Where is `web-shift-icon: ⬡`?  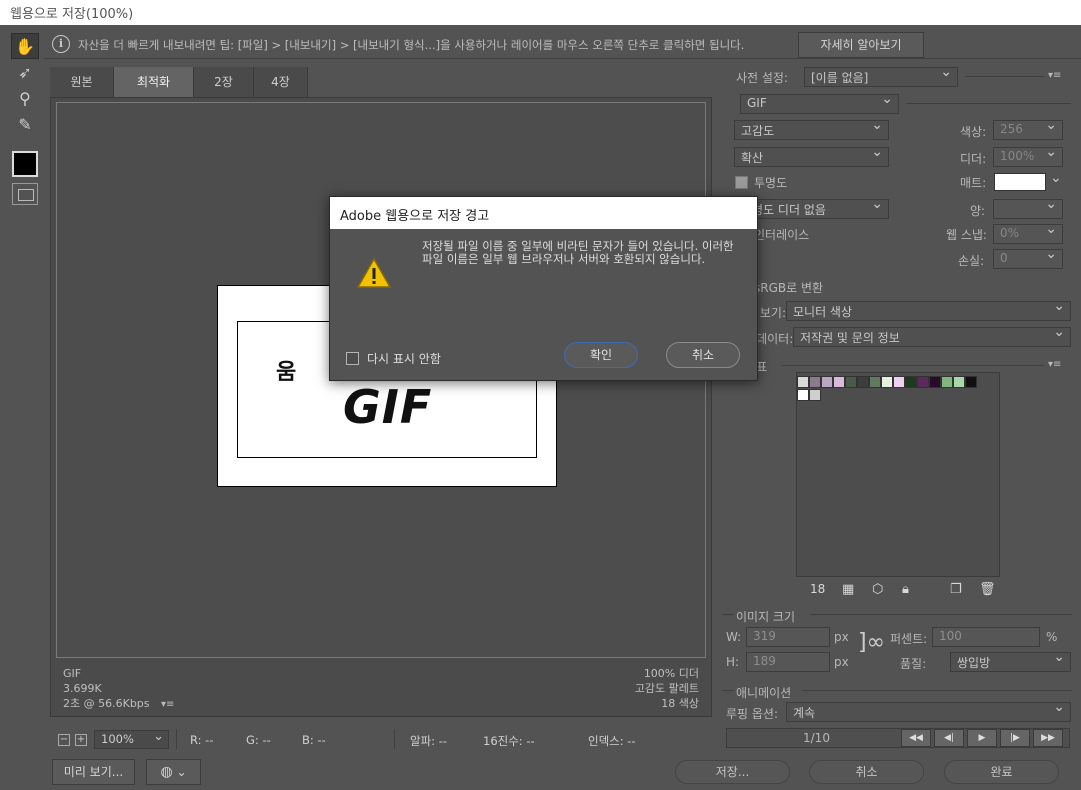
web-shift-icon: ⬡ is located at coordinates (877, 589).